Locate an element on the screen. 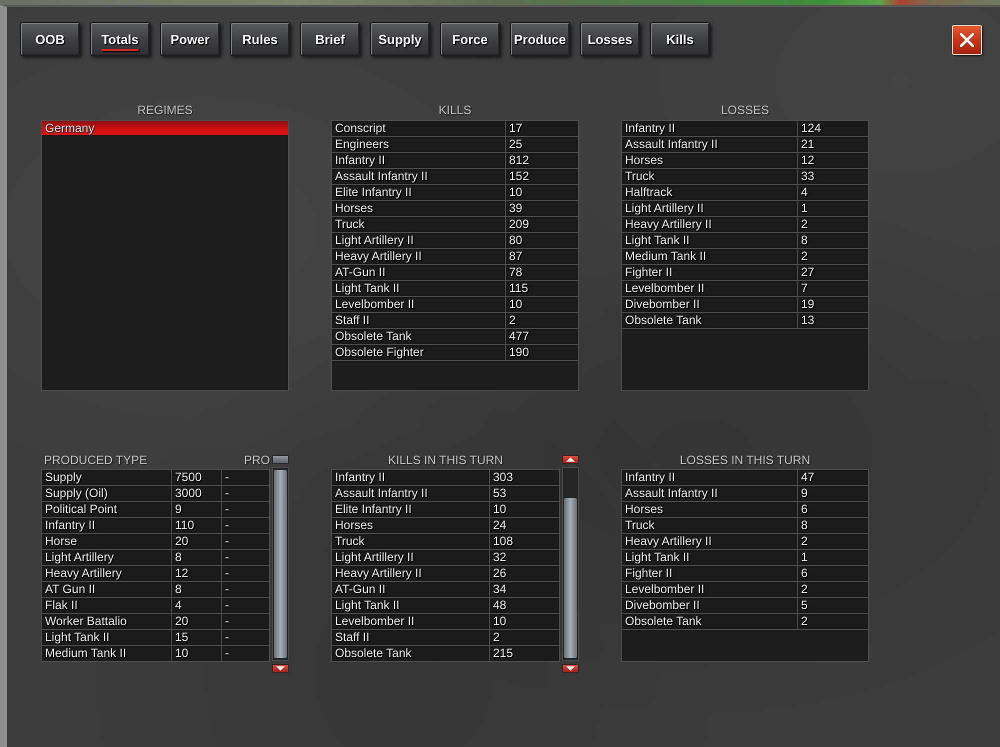  table-cell: Heavy Artillery is located at coordinates (107, 574).